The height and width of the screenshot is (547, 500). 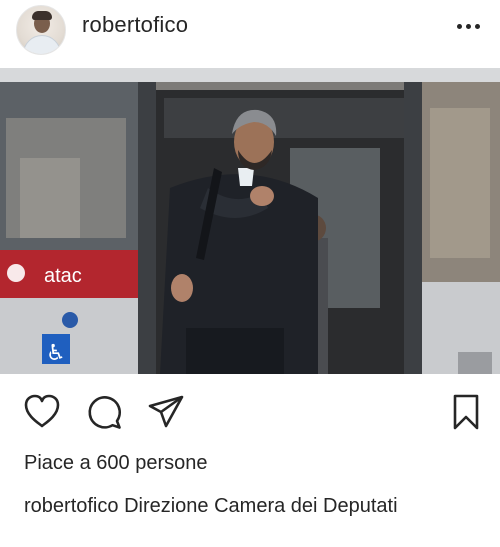 I want to click on heart-icon, so click(x=42, y=412).